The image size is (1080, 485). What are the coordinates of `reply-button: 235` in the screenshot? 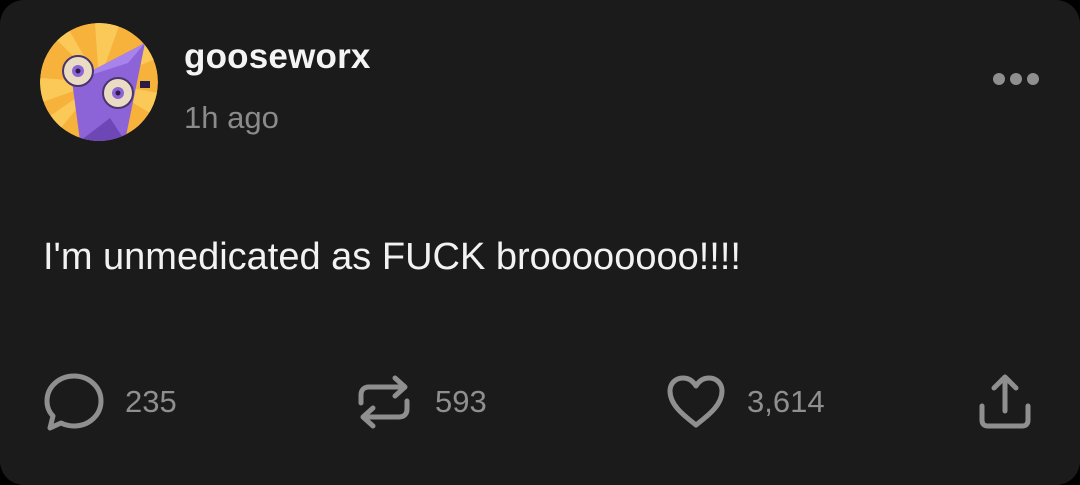 It's located at (109, 402).